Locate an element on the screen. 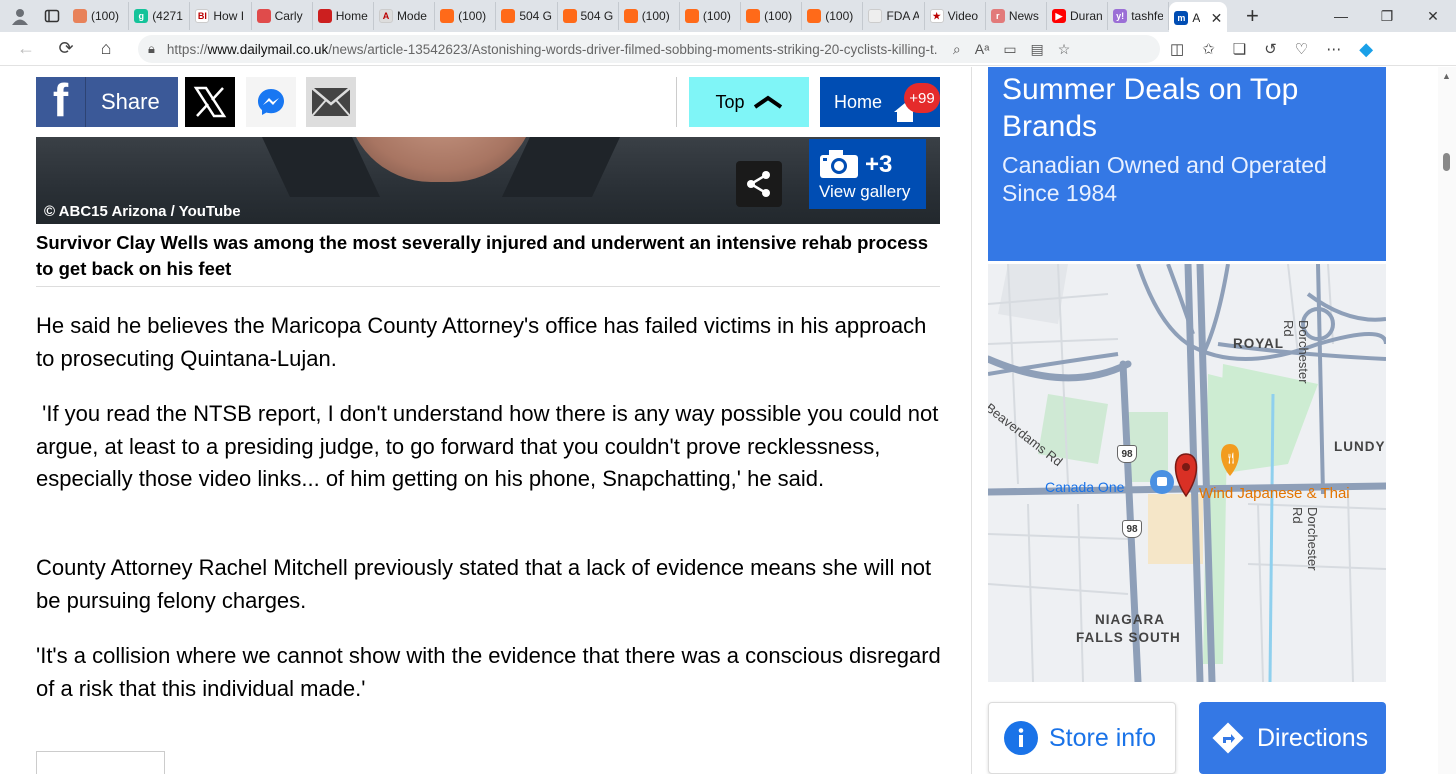 The width and height of the screenshot is (1456, 774). favorites-icon: ✩ is located at coordinates (1208, 49).